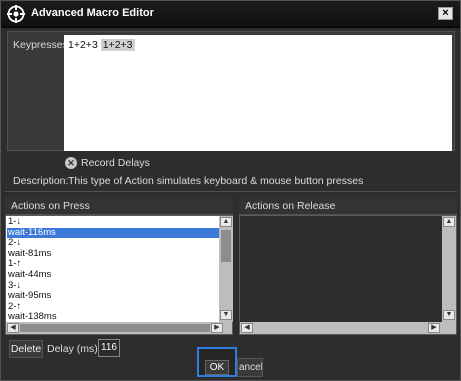 This screenshot has height=381, width=461. I want to click on list-item: wait-95ms, so click(113, 296).